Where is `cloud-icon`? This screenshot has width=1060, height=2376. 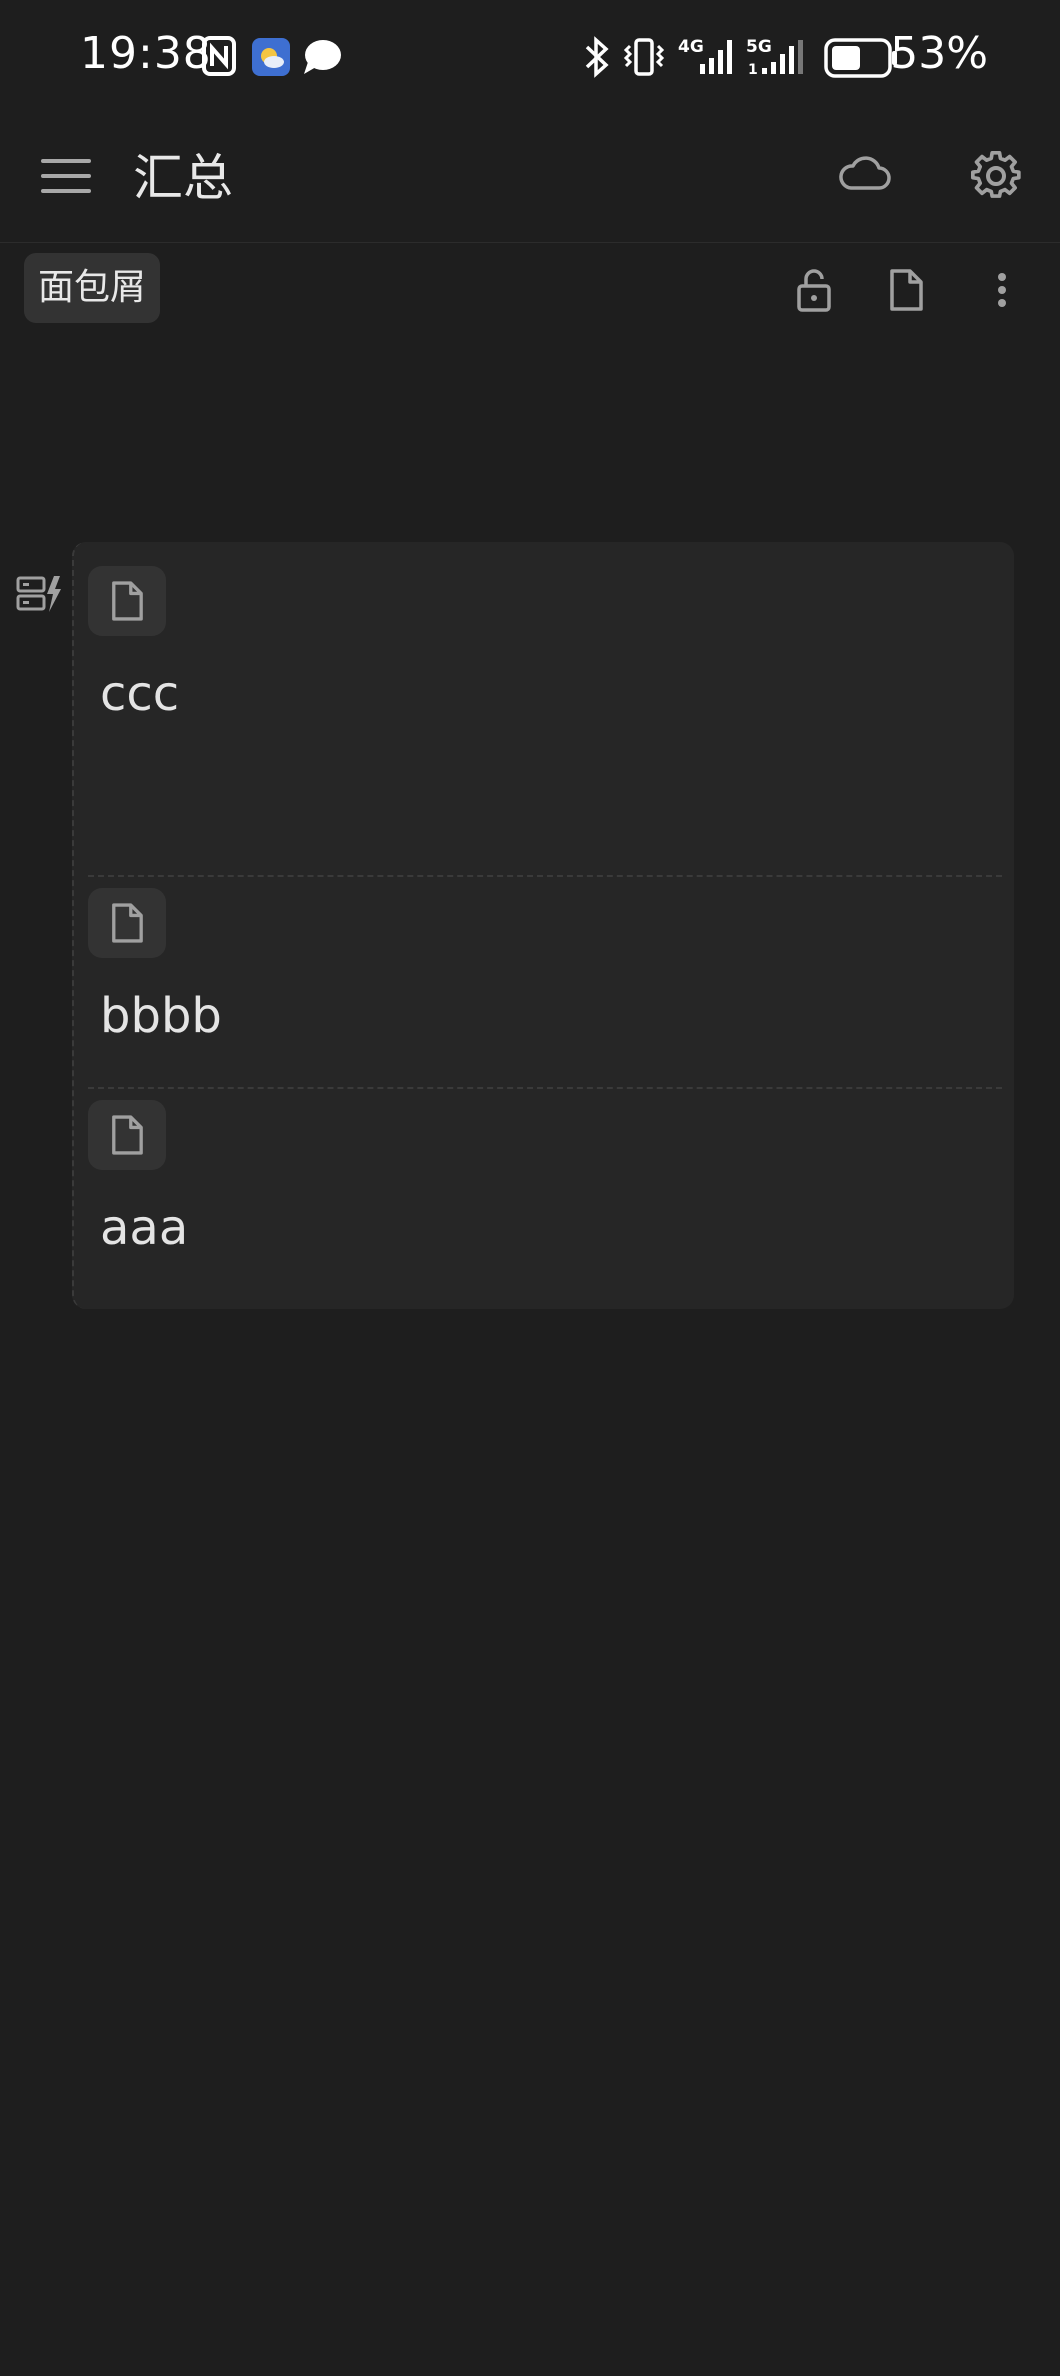
cloud-icon is located at coordinates (865, 173).